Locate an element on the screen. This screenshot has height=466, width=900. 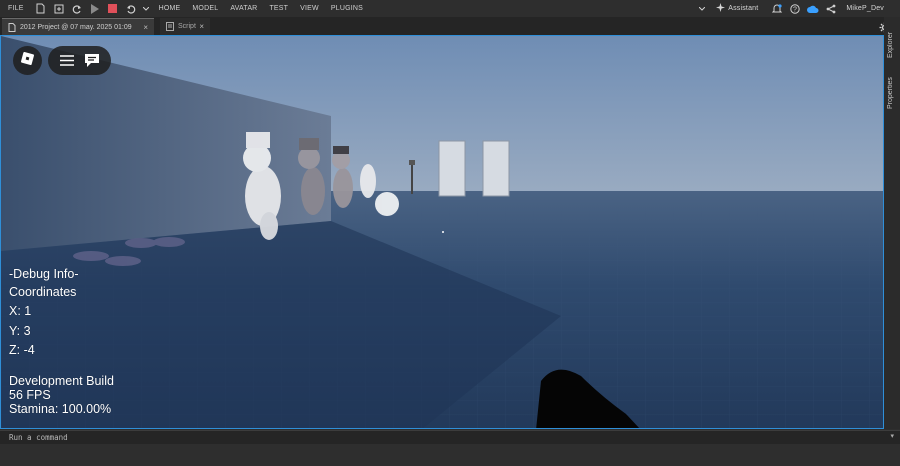
tab-project-label: 2012 Project @ 07 may. 2025 01:09 is located at coordinates (76, 27).